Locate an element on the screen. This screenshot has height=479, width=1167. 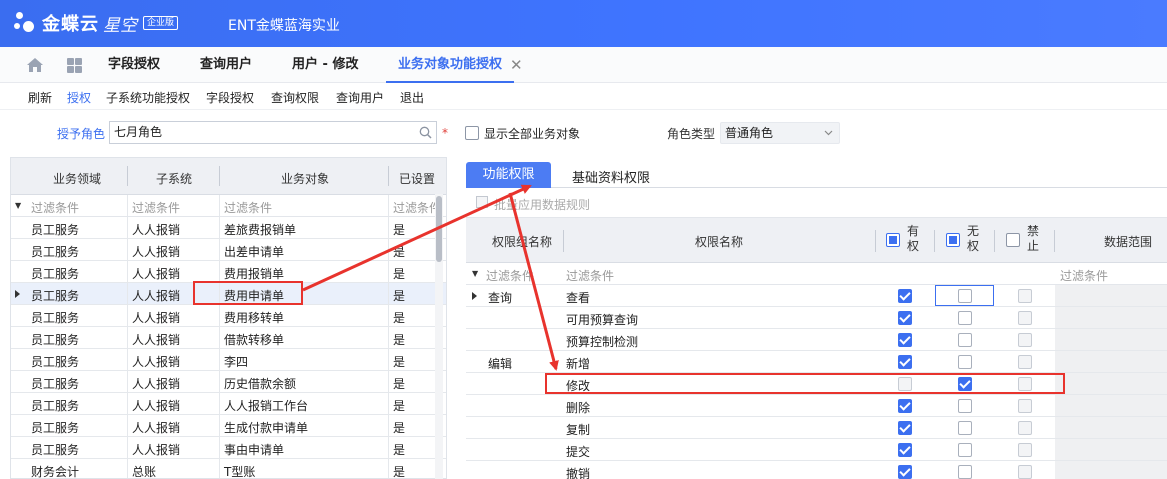
arrow-to-modify is located at coordinates (533, 281).